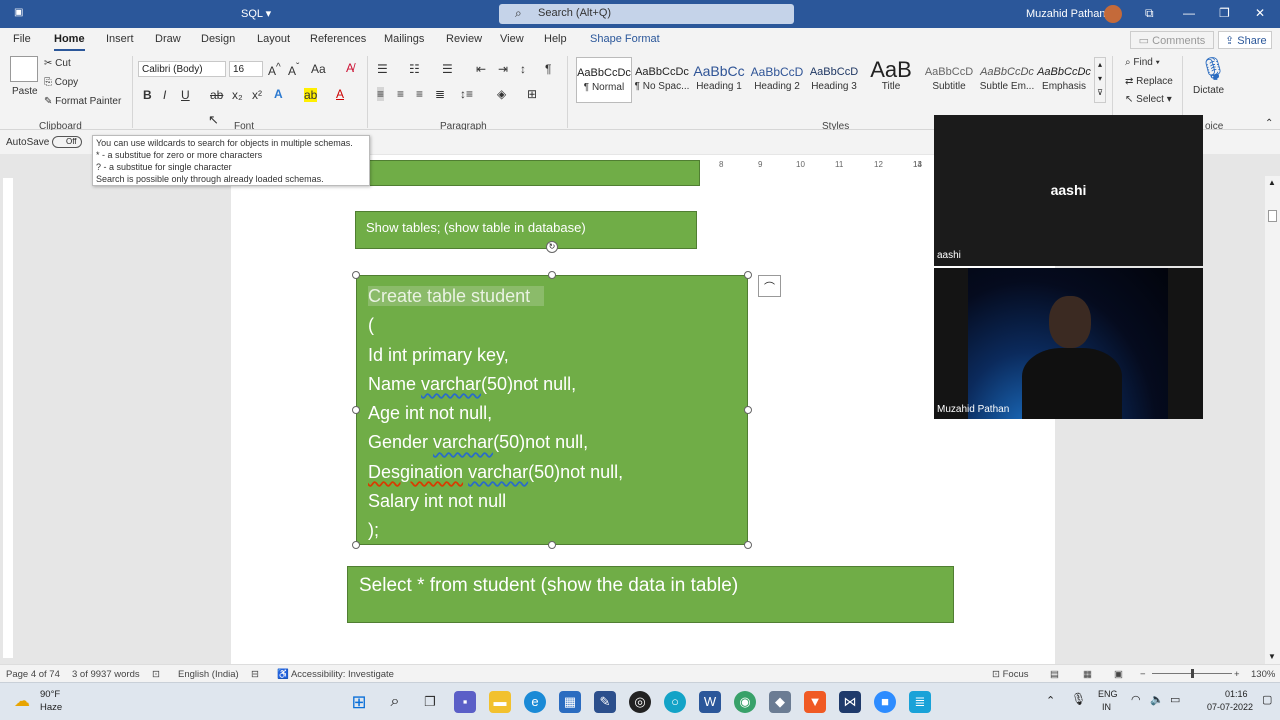 This screenshot has height=720, width=1280. Describe the element at coordinates (381, 94) in the screenshot. I see `align-left-icon: ≡` at that location.